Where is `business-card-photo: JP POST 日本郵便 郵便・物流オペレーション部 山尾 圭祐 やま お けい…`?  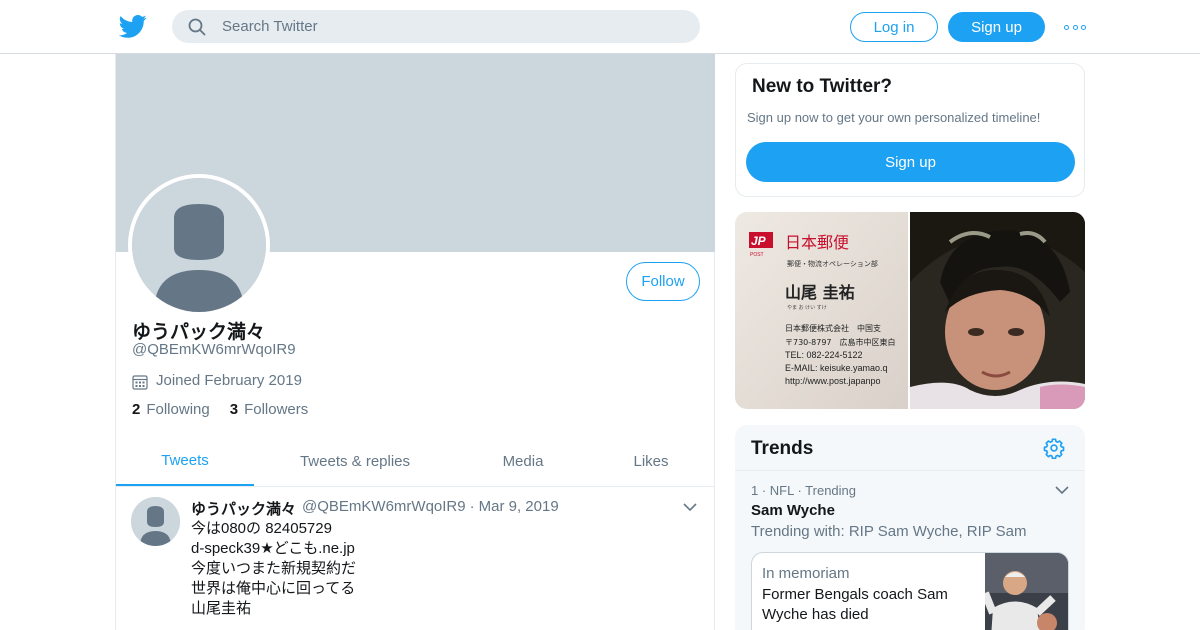 business-card-photo: JP POST 日本郵便 郵便・物流オペレーション部 山尾 圭祐 やま お けい… is located at coordinates (821, 310).